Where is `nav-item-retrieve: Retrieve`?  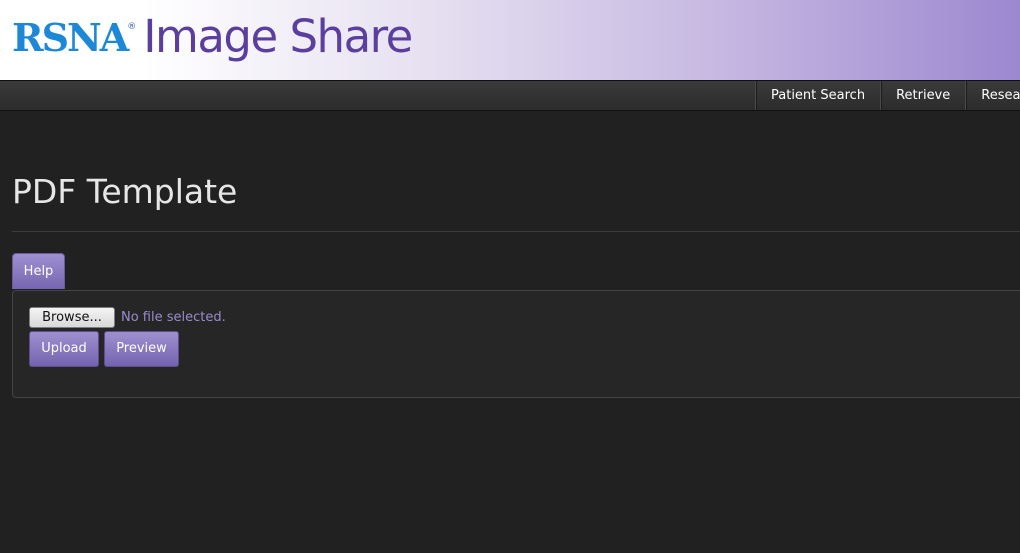 nav-item-retrieve: Retrieve is located at coordinates (922, 95).